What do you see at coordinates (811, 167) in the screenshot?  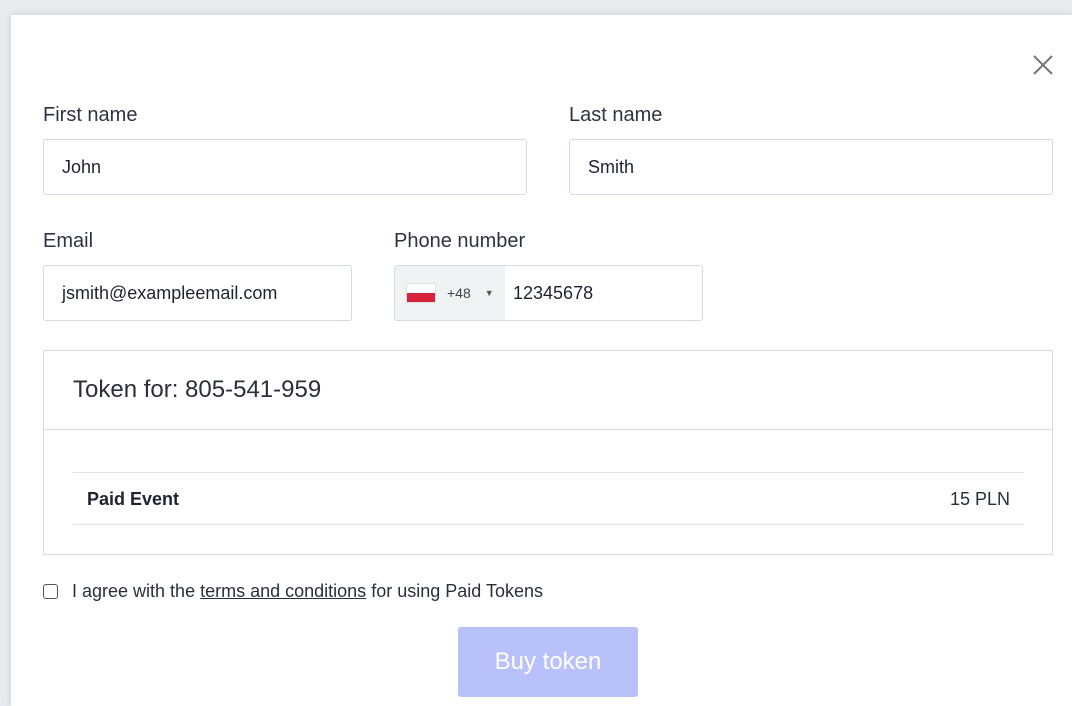 I see `last-name-field: Smith` at bounding box center [811, 167].